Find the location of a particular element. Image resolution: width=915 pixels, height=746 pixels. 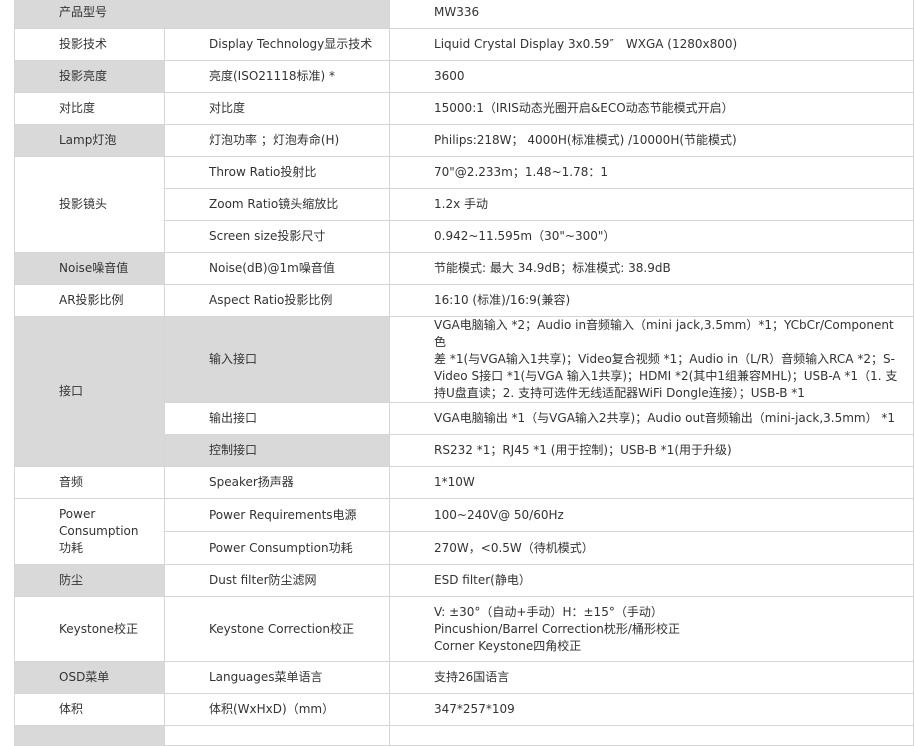

spec-name: Dust filter防尘滤网 is located at coordinates (277, 580).